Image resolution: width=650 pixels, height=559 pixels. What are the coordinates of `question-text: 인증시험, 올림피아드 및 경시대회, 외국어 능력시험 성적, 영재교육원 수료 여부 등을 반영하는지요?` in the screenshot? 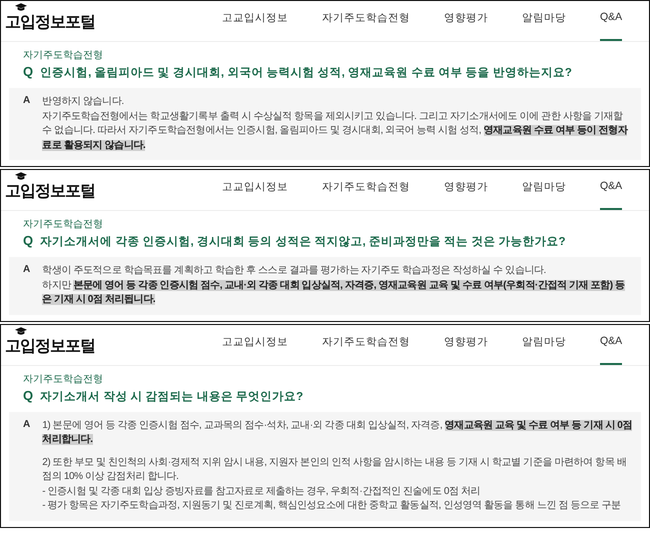 It's located at (306, 73).